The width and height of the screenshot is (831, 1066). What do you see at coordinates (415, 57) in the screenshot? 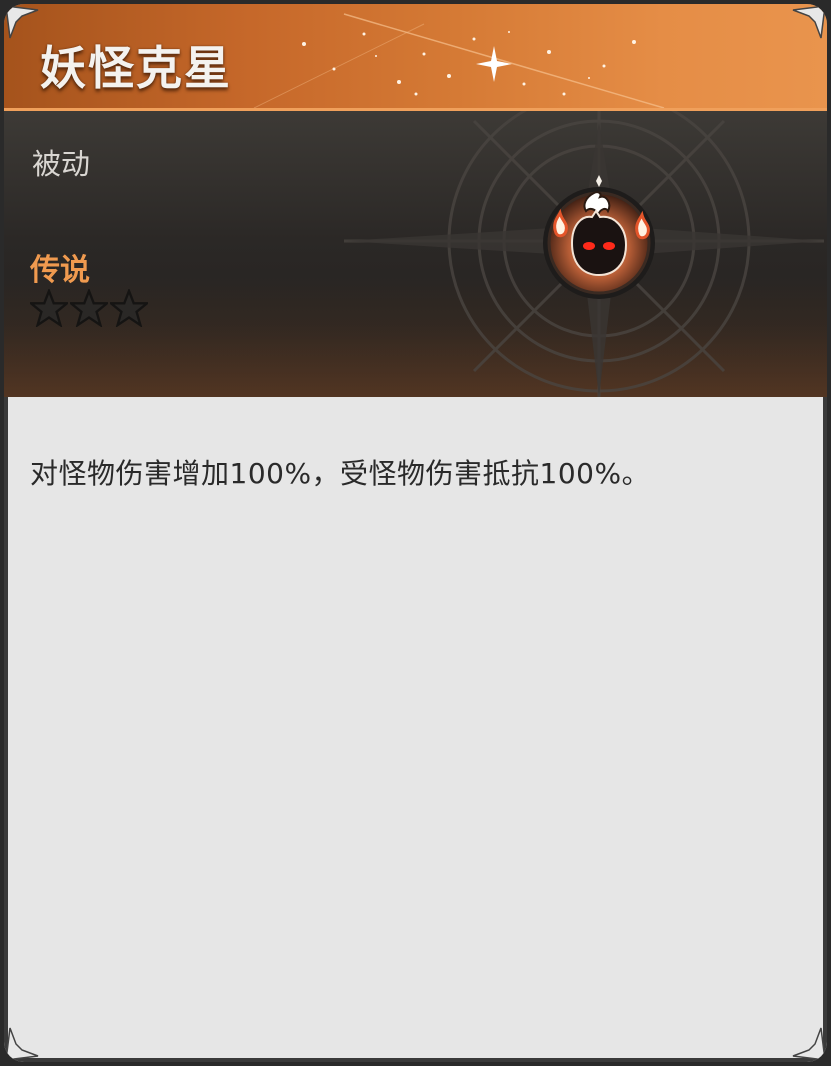
I see `title-bar: 妖怪克星` at bounding box center [415, 57].